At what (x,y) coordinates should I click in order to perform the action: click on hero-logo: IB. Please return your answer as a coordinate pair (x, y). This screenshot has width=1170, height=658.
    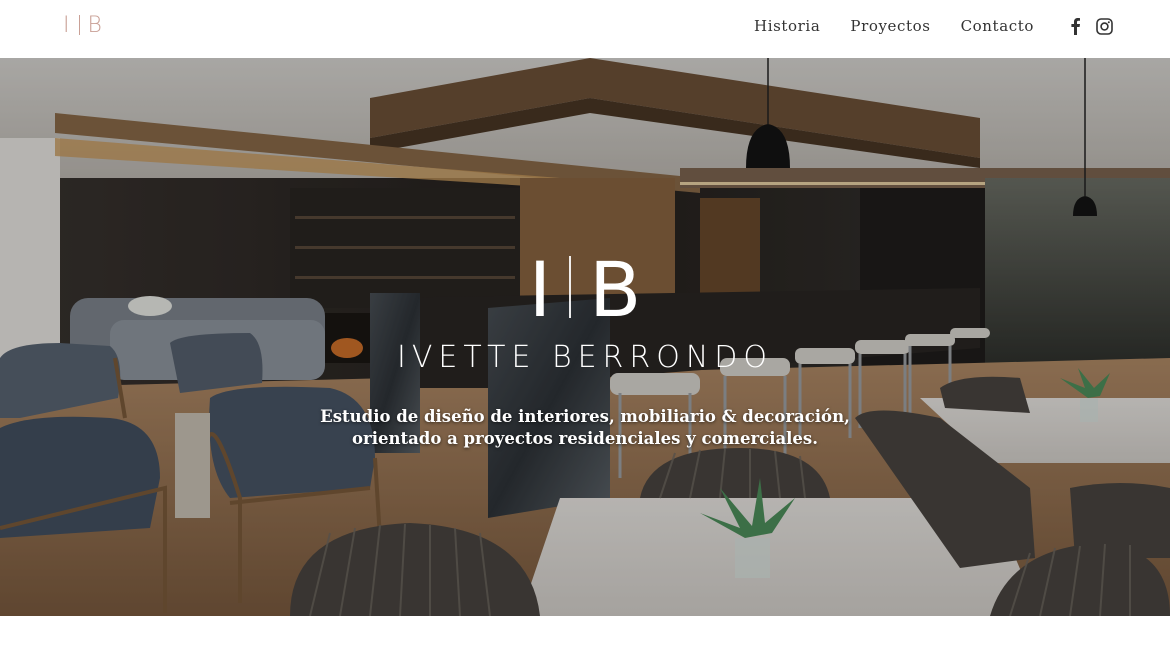
    Looking at the image, I should click on (585, 290).